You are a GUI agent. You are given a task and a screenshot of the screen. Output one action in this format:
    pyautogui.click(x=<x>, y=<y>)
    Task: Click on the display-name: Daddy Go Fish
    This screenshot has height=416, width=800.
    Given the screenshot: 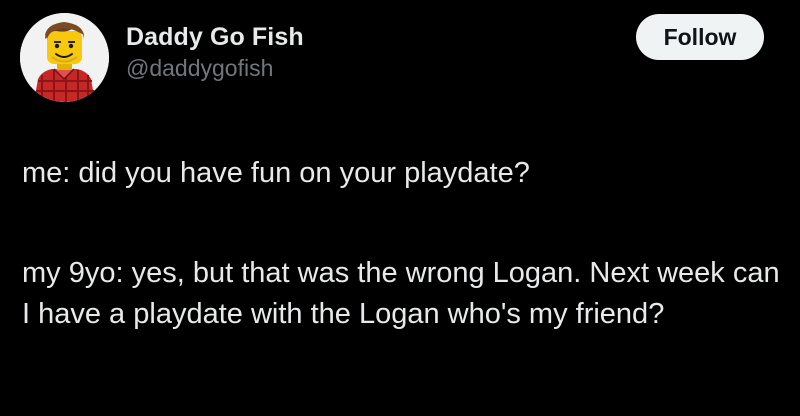 What is the action you would take?
    pyautogui.click(x=215, y=37)
    